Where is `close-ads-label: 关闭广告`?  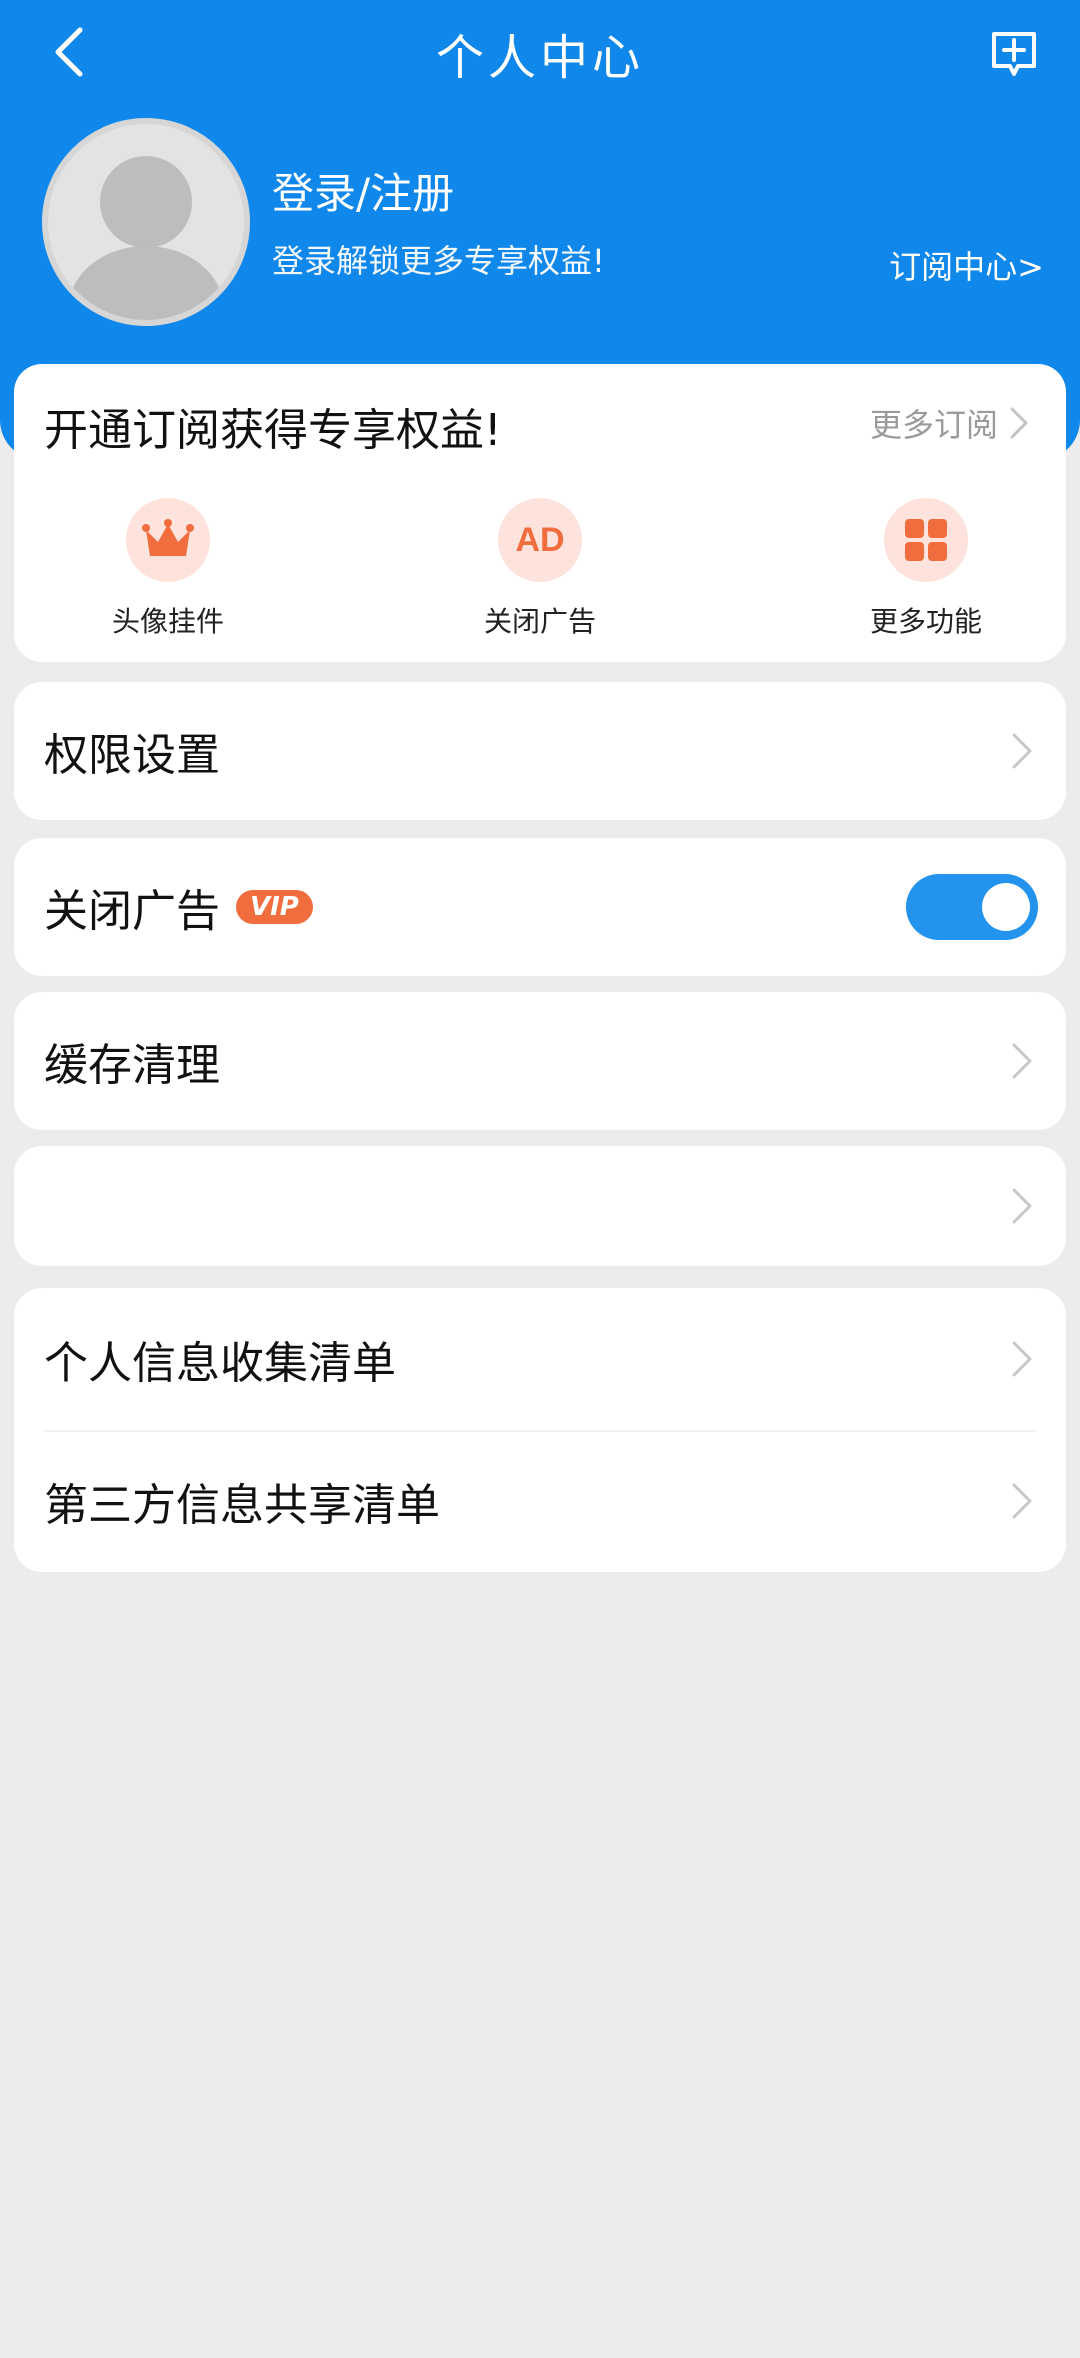 close-ads-label: 关闭广告 is located at coordinates (132, 911).